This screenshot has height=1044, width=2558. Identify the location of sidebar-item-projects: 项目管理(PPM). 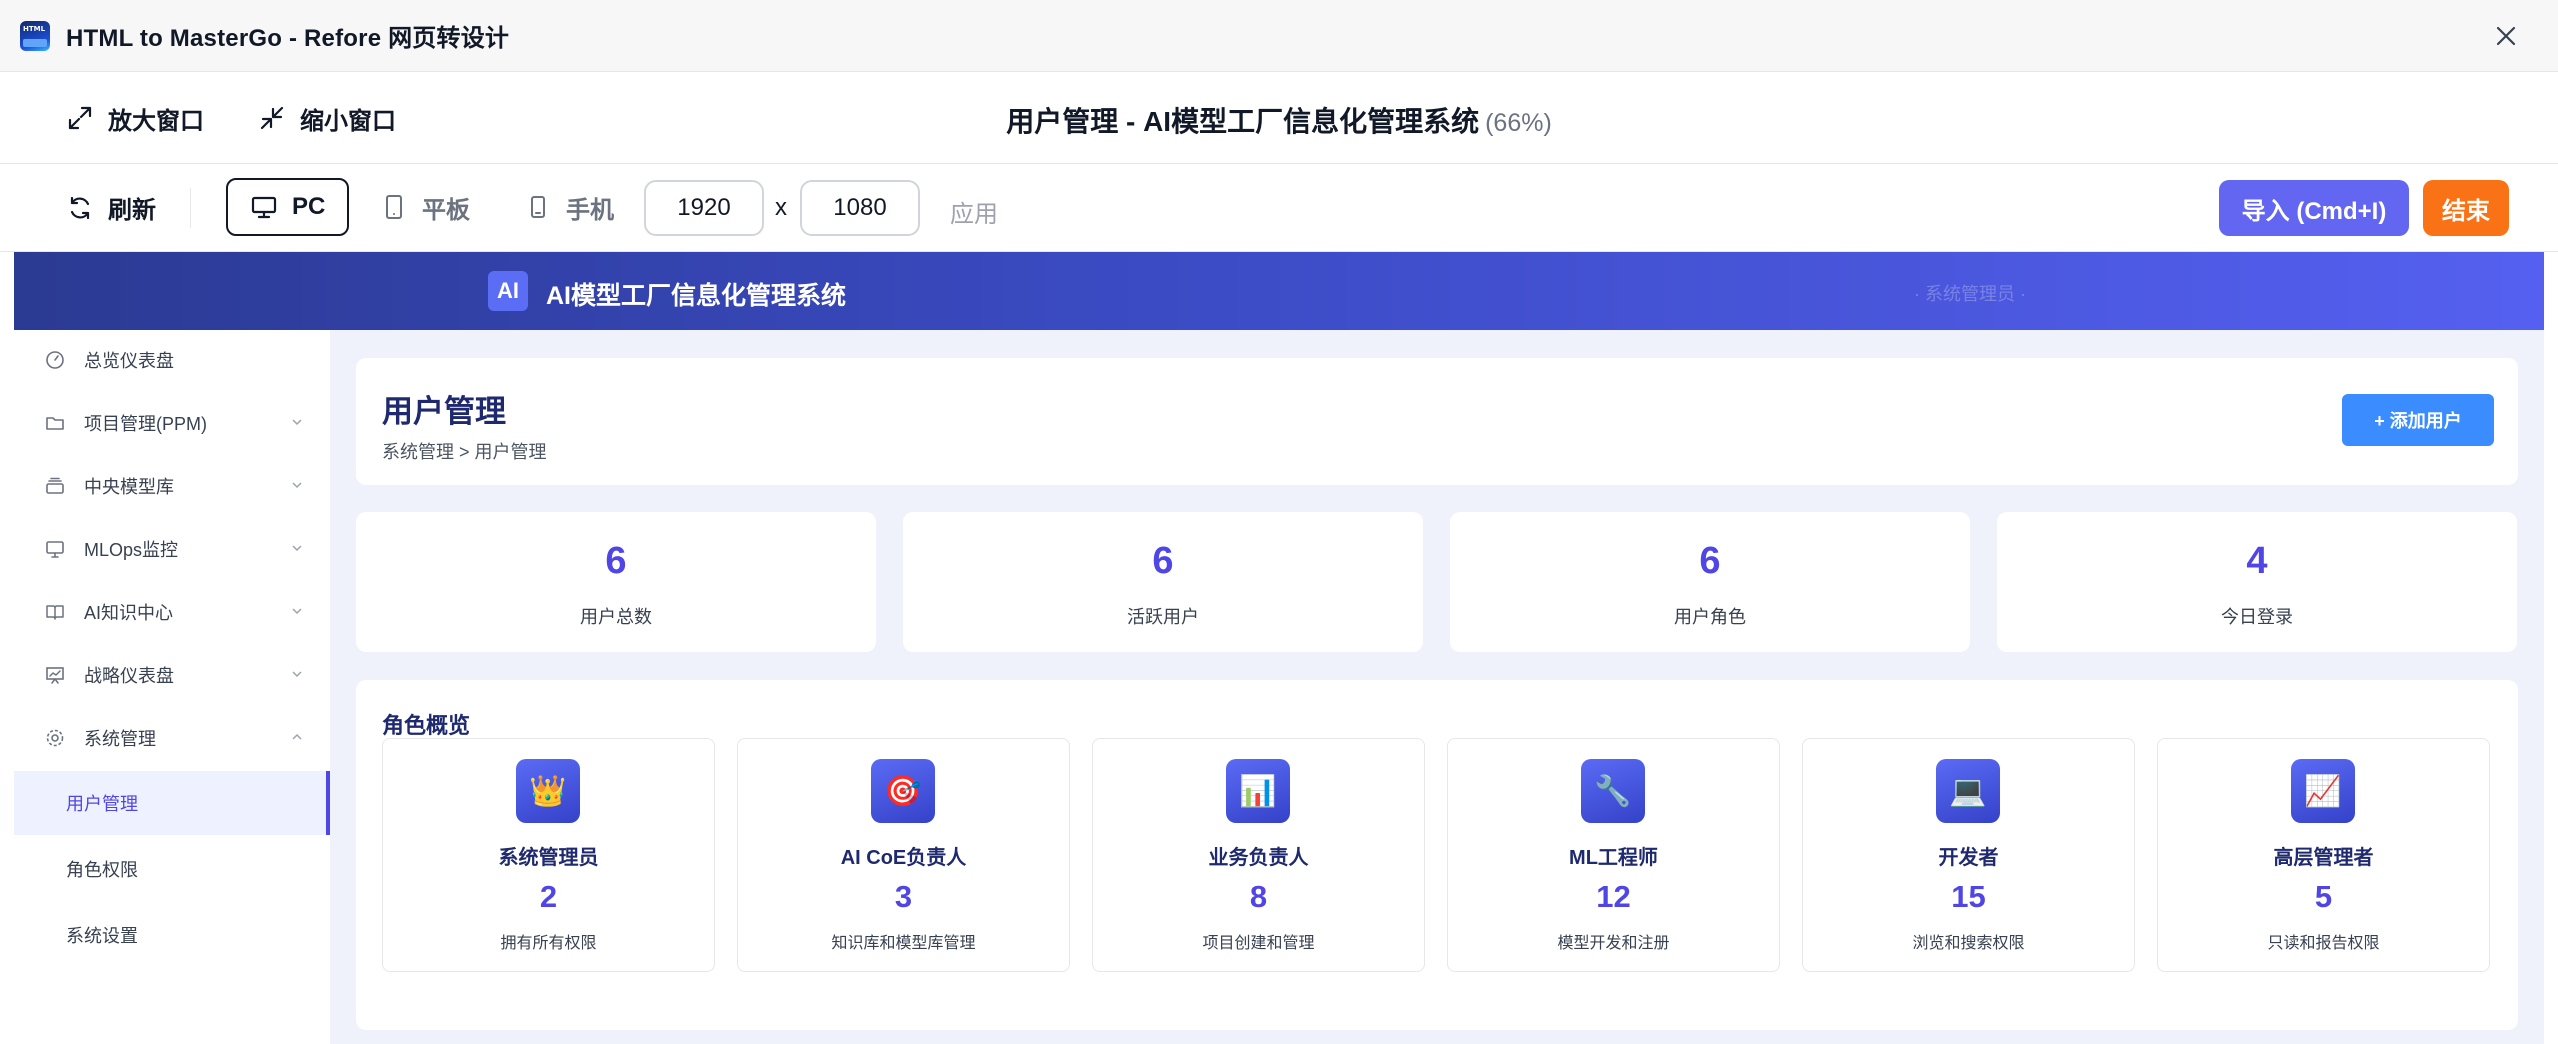
(172, 423).